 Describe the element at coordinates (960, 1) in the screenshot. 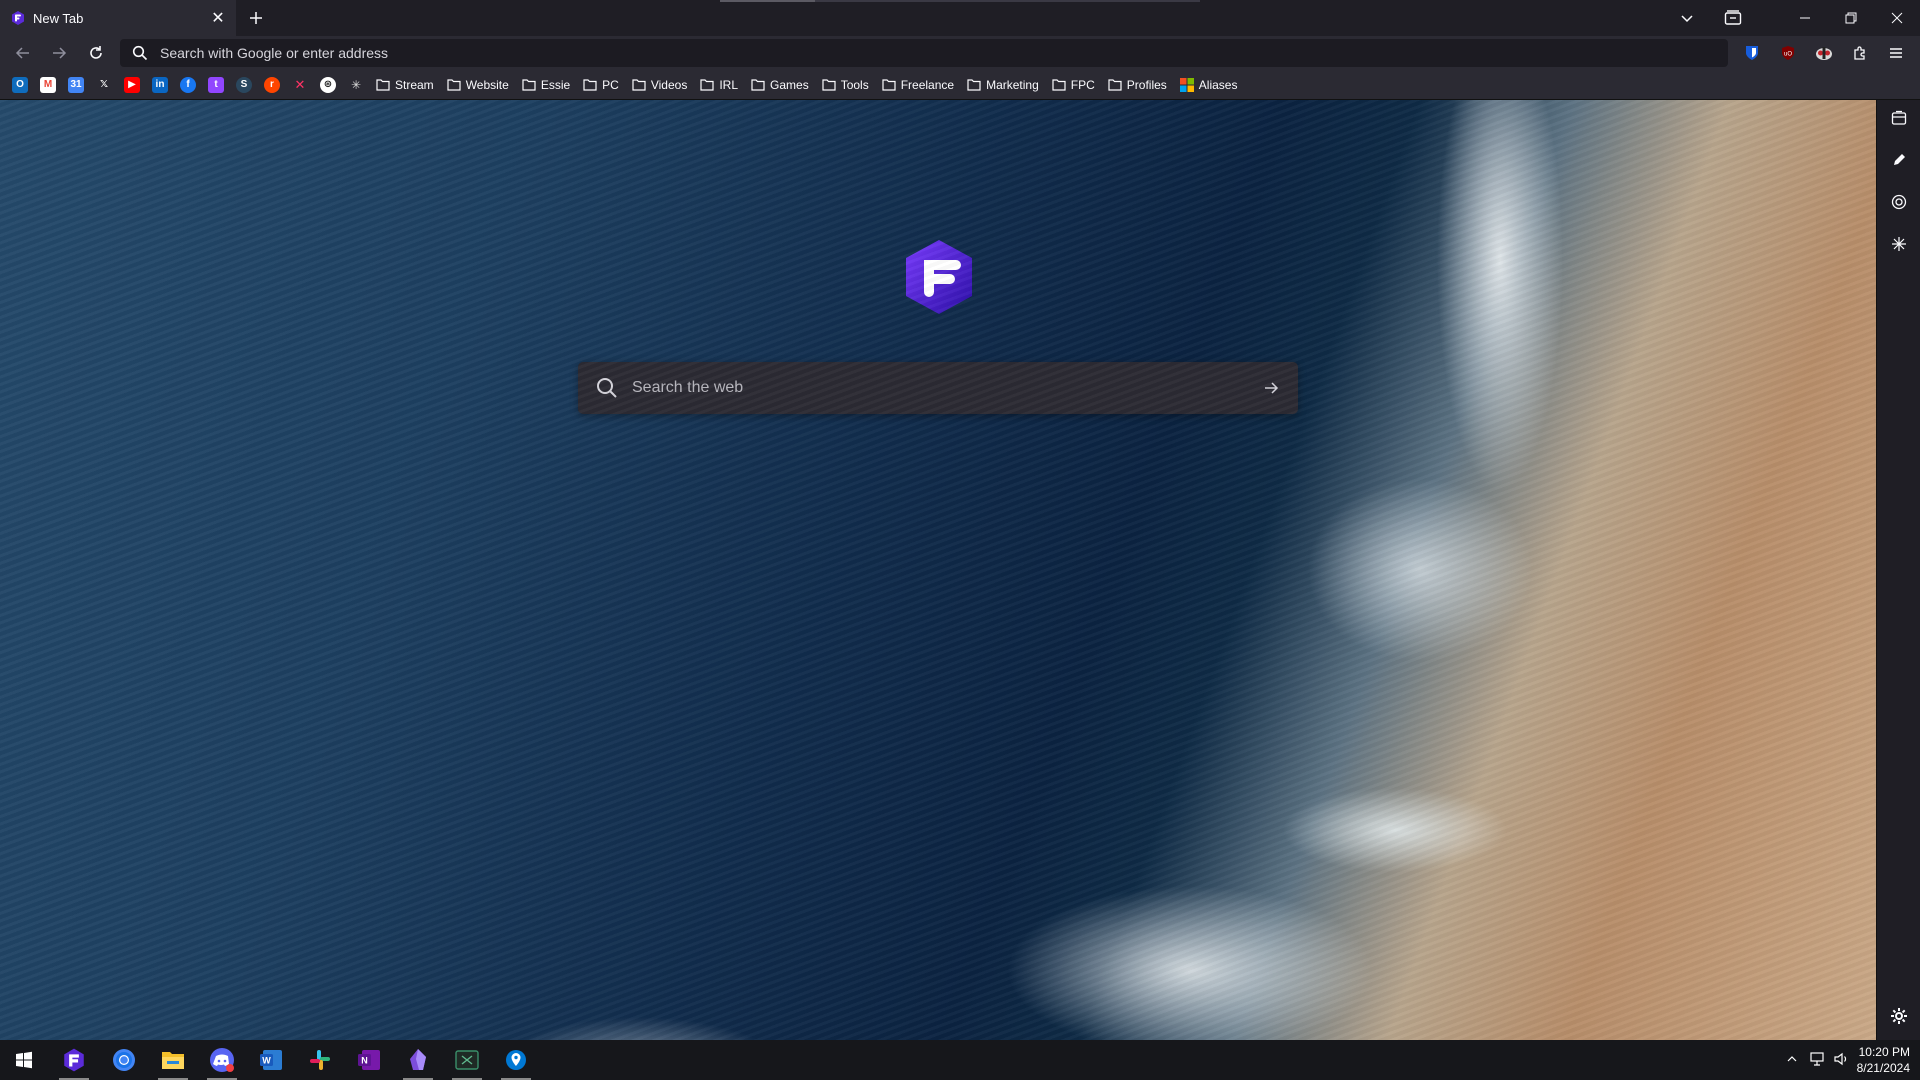

I see `tab-strip-indicator` at that location.